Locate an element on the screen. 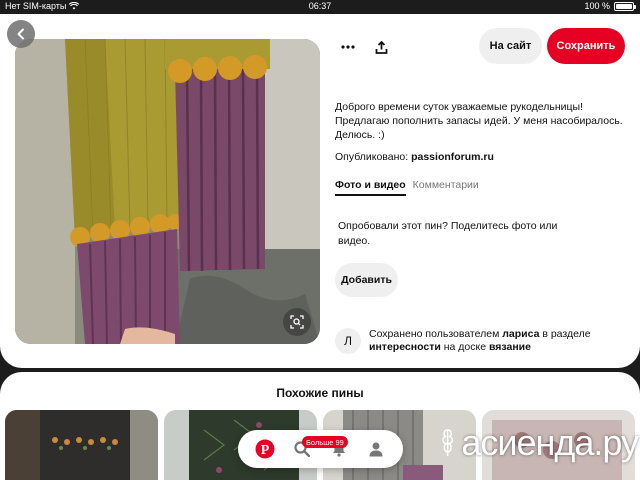 The width and height of the screenshot is (640, 480). visual-search-icon is located at coordinates (297, 322).